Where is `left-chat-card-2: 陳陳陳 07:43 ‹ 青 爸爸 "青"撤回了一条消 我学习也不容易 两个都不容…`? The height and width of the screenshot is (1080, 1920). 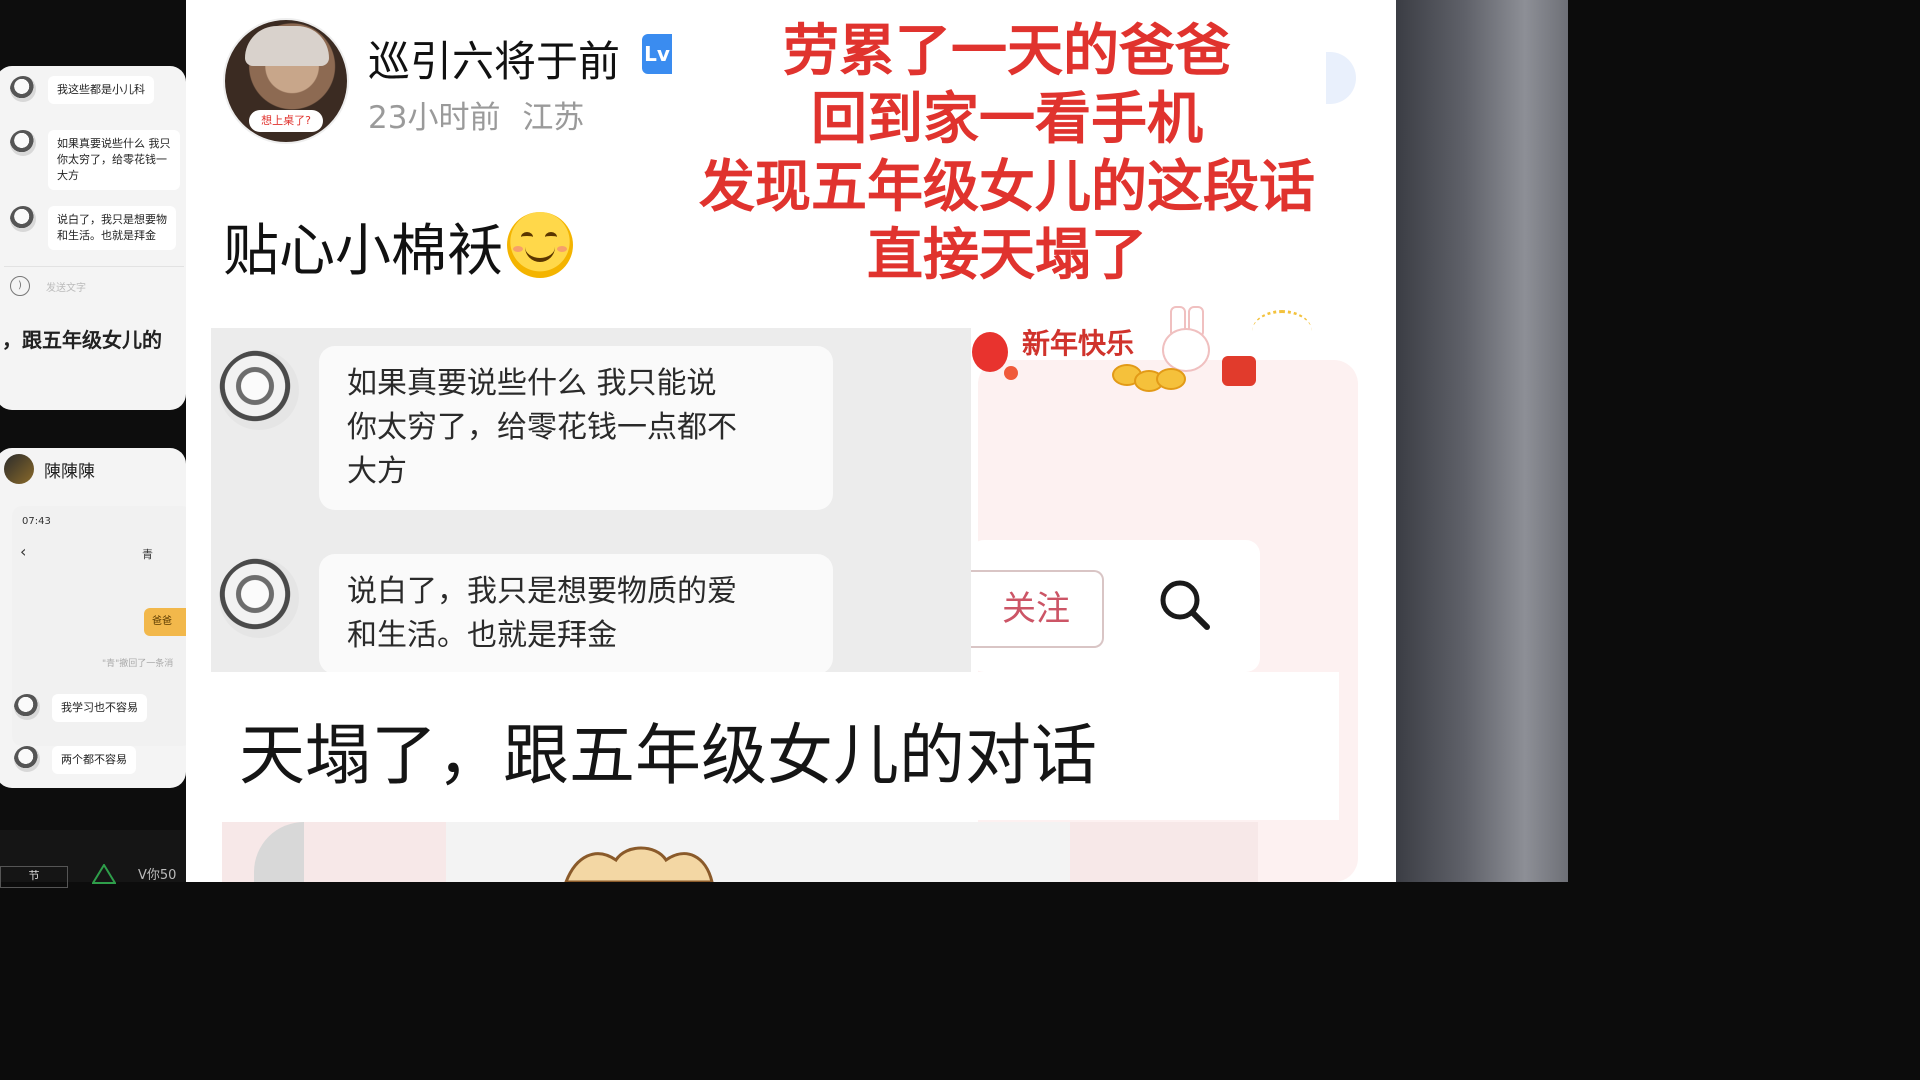
left-chat-card-2: 陳陳陳 07:43 ‹ 青 爸爸 "青"撤回了一条消 我学习也不容易 两个都不容… is located at coordinates (93, 618).